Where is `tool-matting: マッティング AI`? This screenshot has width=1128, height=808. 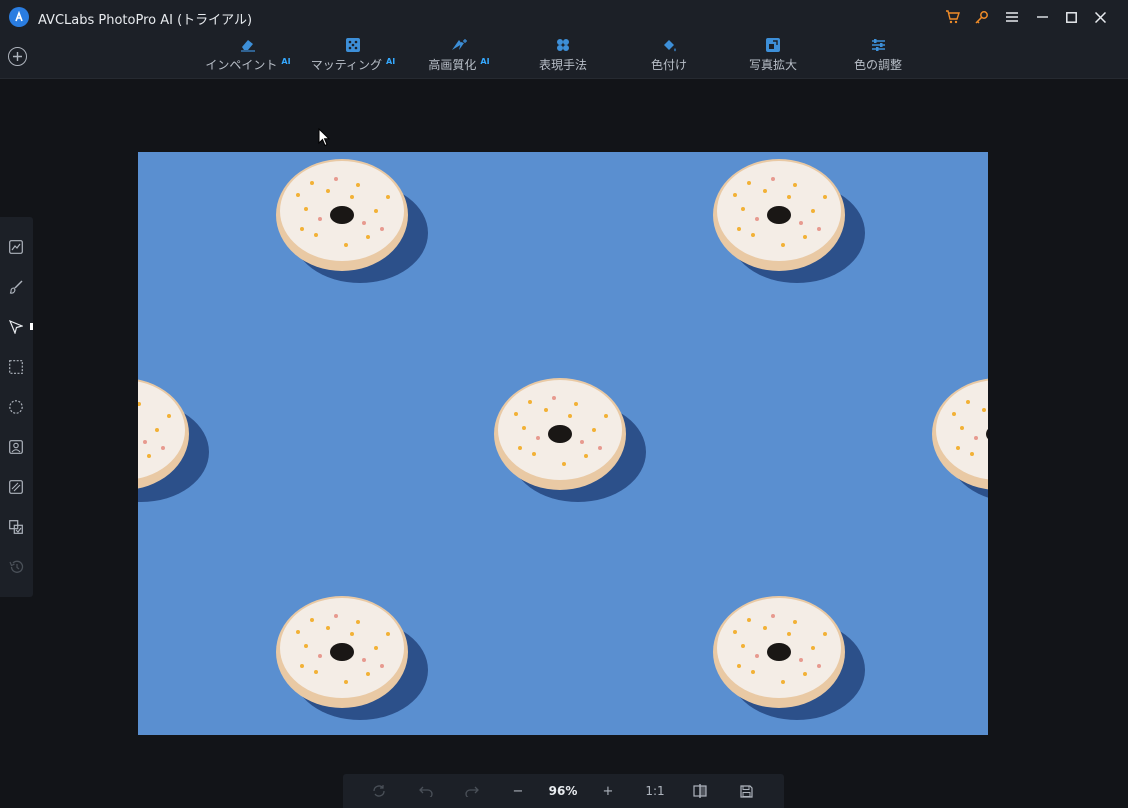
tool-matting: マッティング AI is located at coordinates (353, 56).